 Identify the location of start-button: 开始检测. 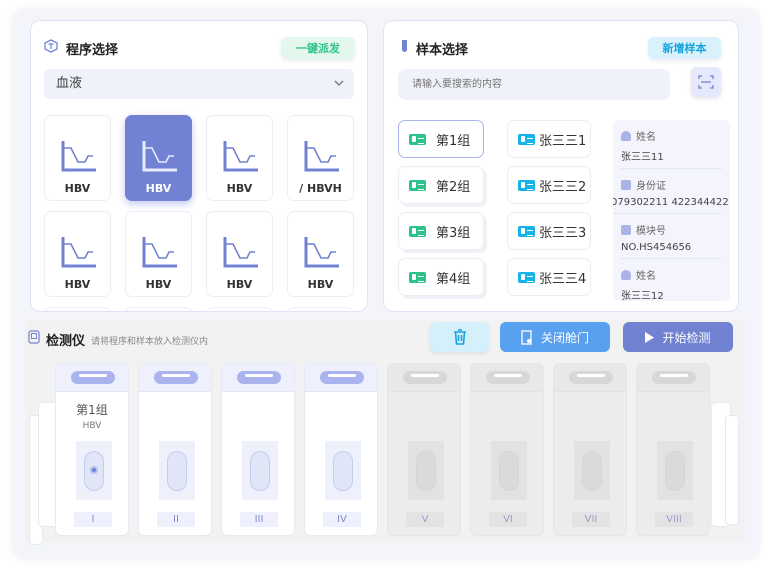
(678, 337).